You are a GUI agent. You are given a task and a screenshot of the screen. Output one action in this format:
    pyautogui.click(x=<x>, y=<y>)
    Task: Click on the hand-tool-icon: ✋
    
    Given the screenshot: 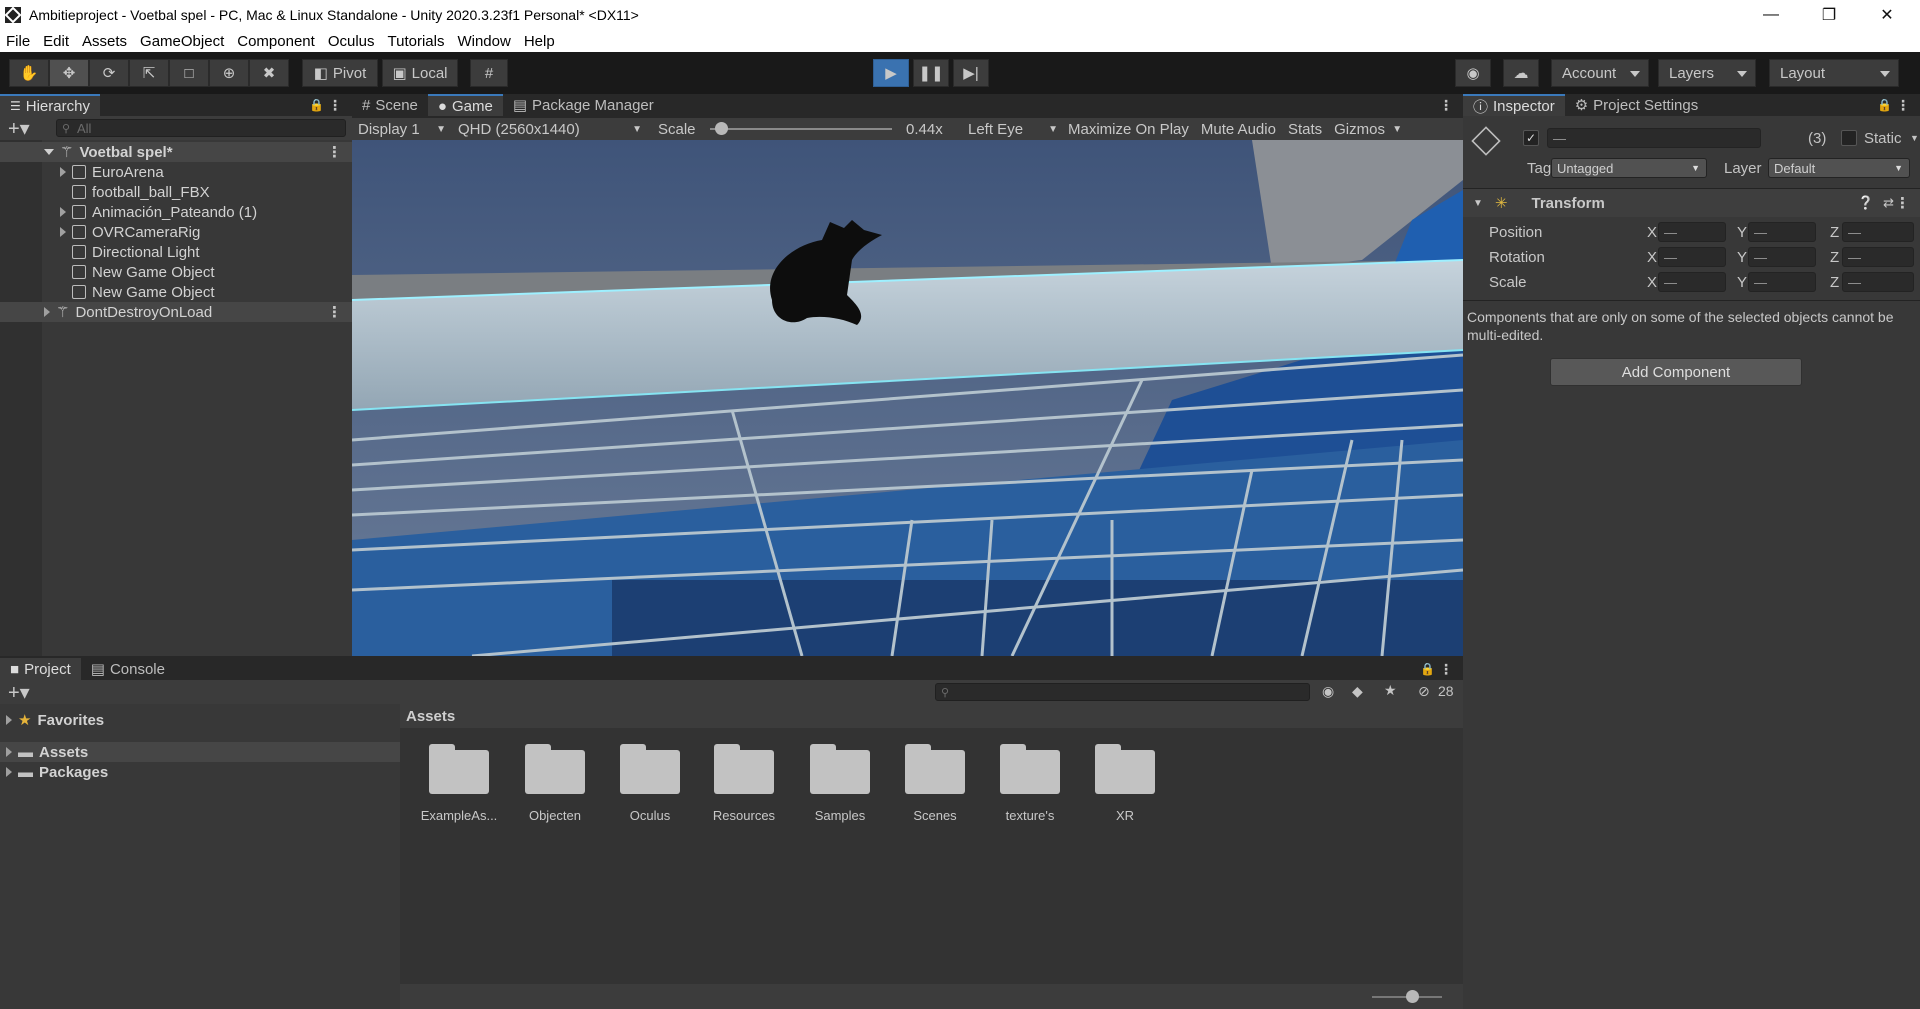 What is the action you would take?
    pyautogui.click(x=29, y=73)
    